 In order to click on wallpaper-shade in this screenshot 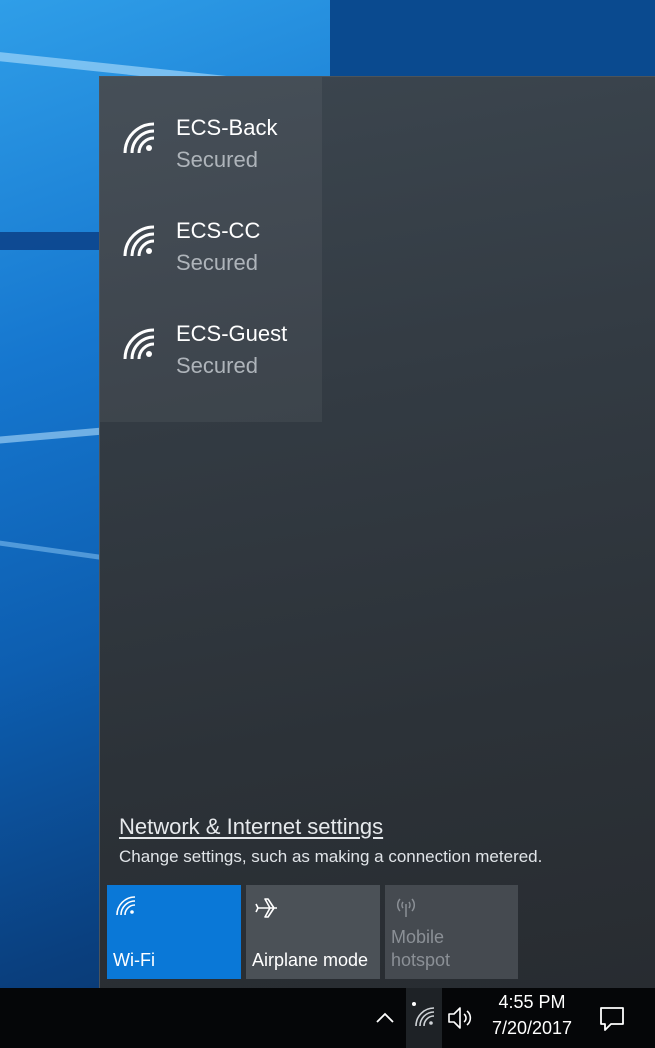, I will do `click(492, 40)`.